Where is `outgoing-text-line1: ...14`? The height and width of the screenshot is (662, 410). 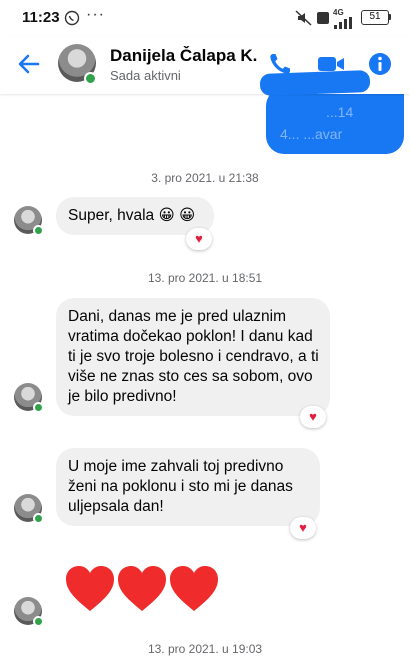 outgoing-text-line1: ...14 is located at coordinates (340, 112).